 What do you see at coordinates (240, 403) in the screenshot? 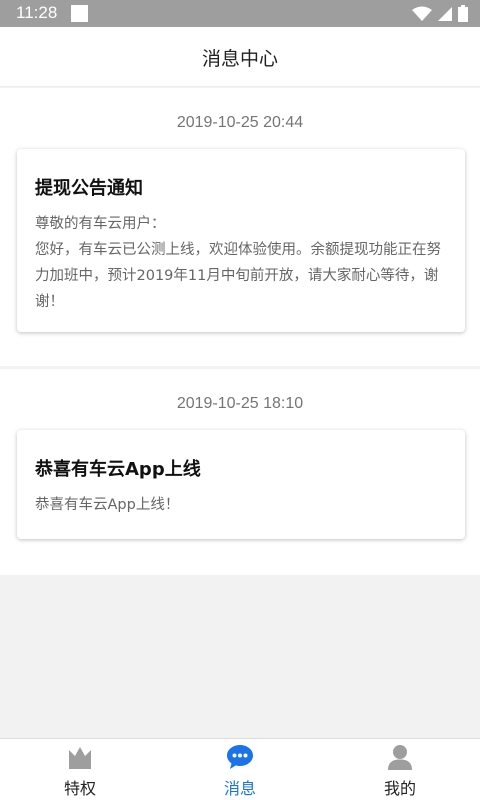
I see `message-time: 2019-10-25 18:10` at bounding box center [240, 403].